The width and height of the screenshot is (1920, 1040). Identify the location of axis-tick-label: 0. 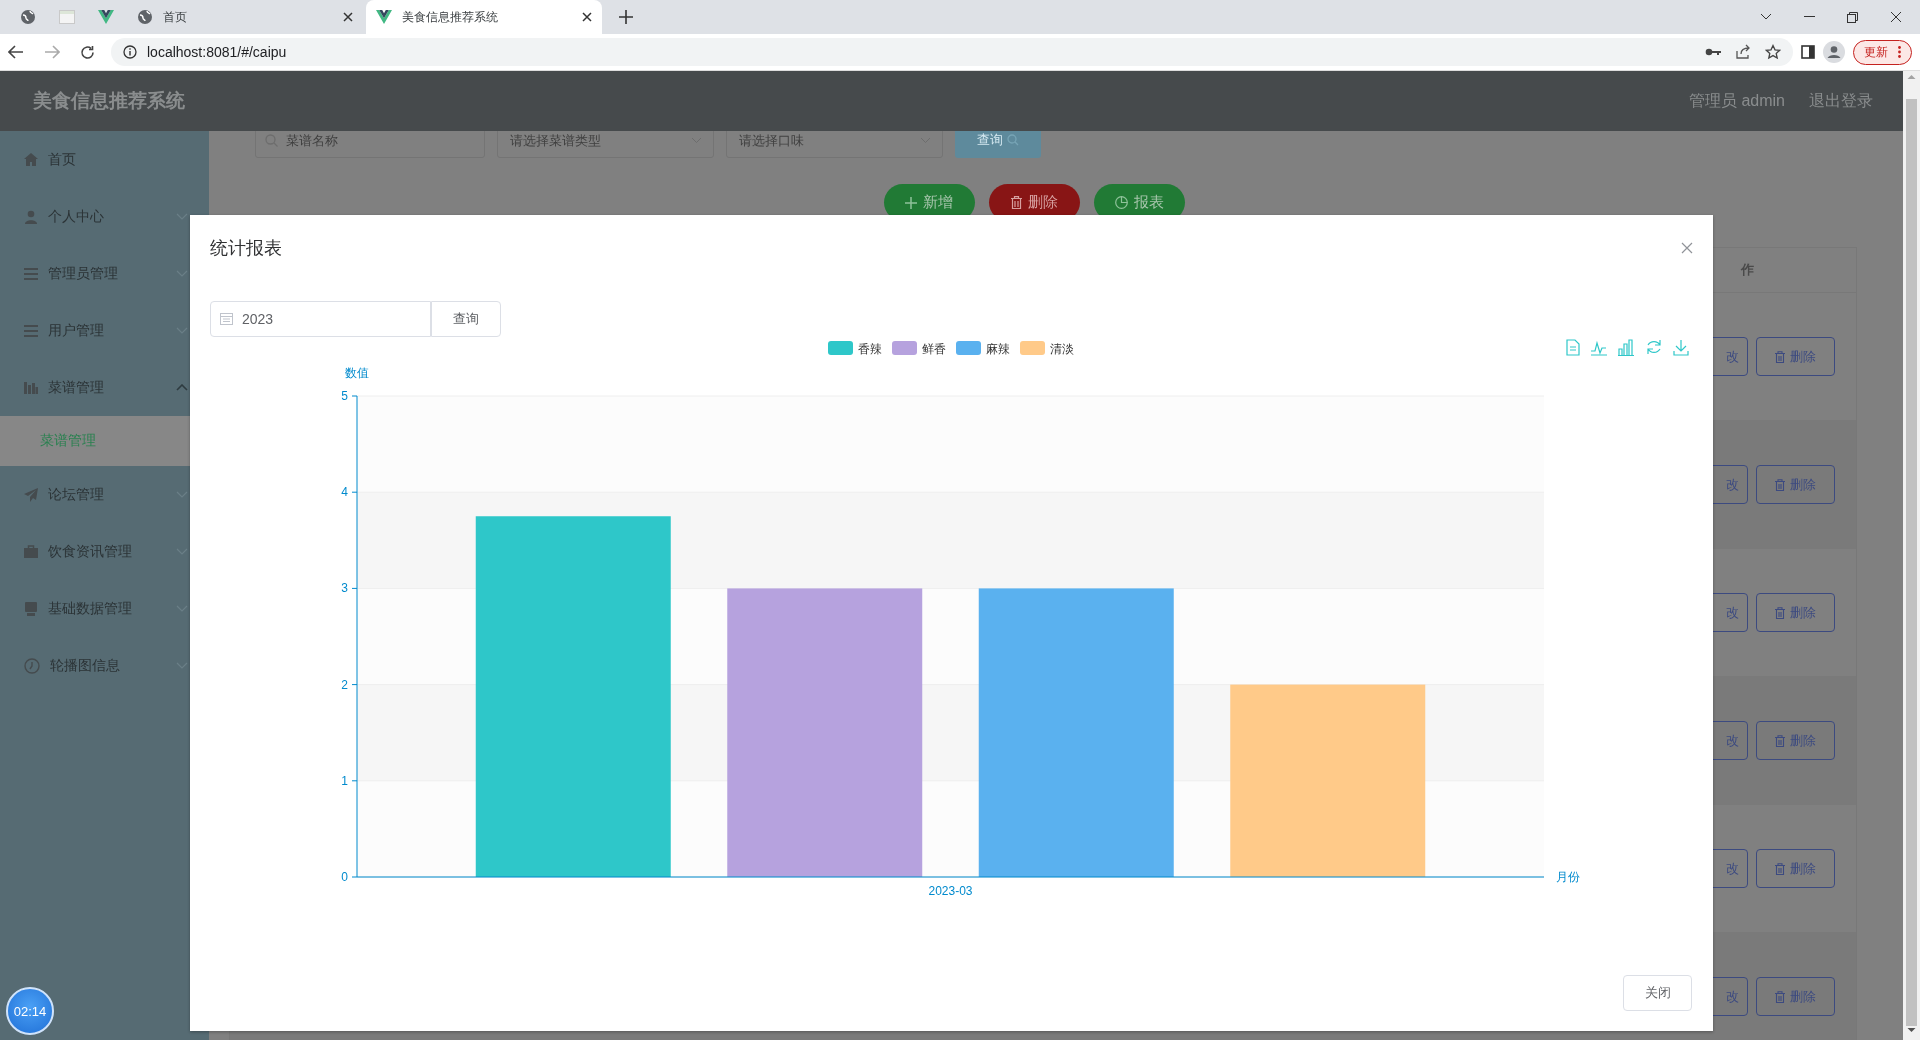
(344, 877).